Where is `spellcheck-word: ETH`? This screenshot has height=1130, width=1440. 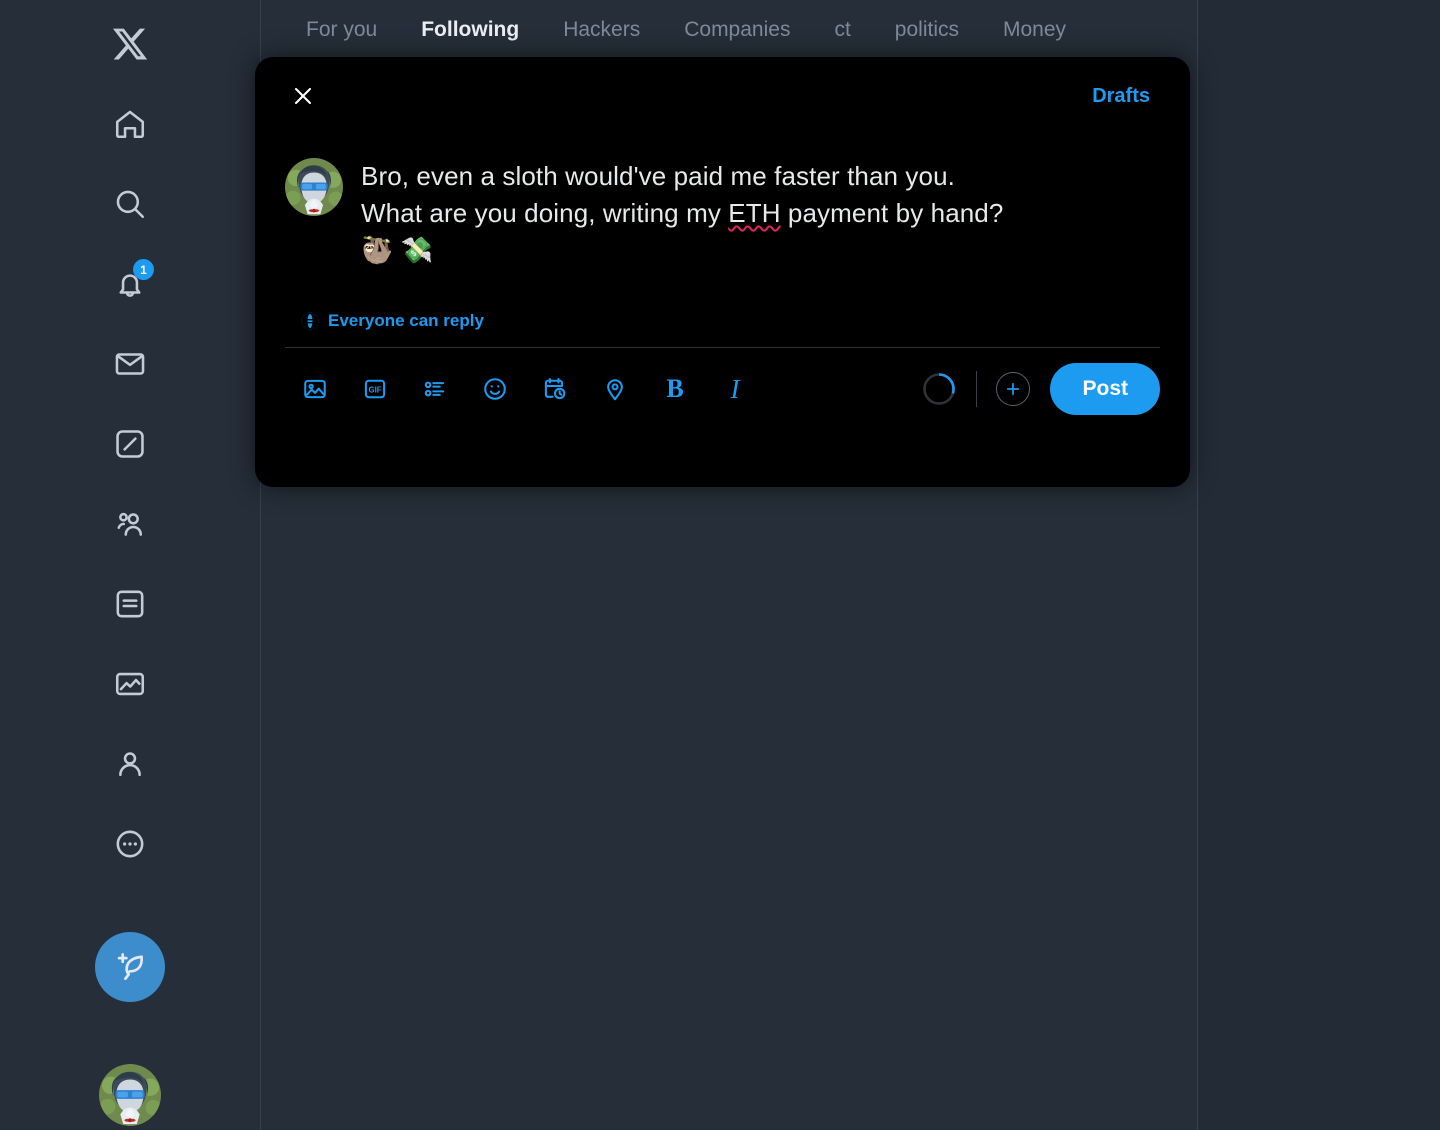 spellcheck-word: ETH is located at coordinates (754, 213).